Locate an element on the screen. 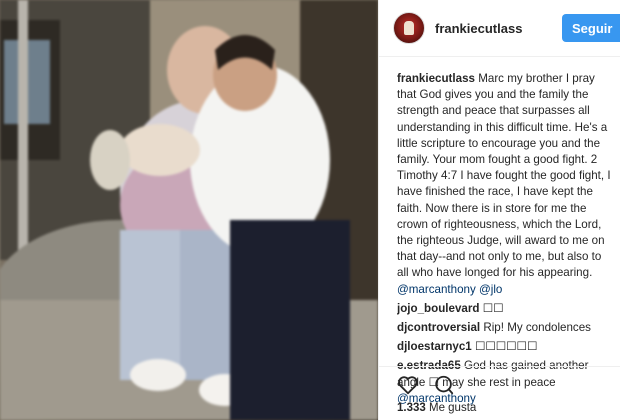 Image resolution: width=620 pixels, height=420 pixels. comment-username: djloestarnyc1 is located at coordinates (434, 346).